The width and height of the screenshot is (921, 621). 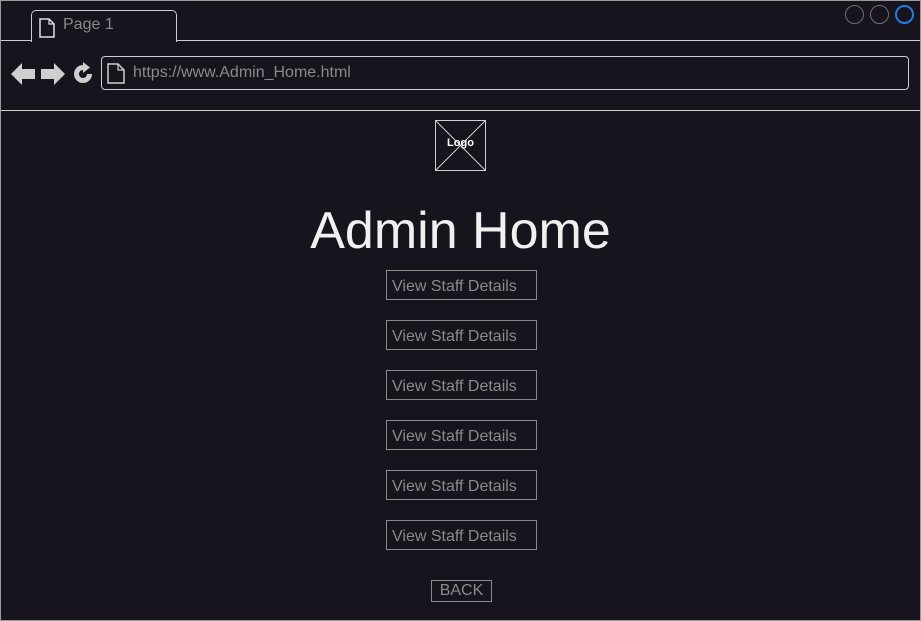 I want to click on reload-icon, so click(x=83, y=76).